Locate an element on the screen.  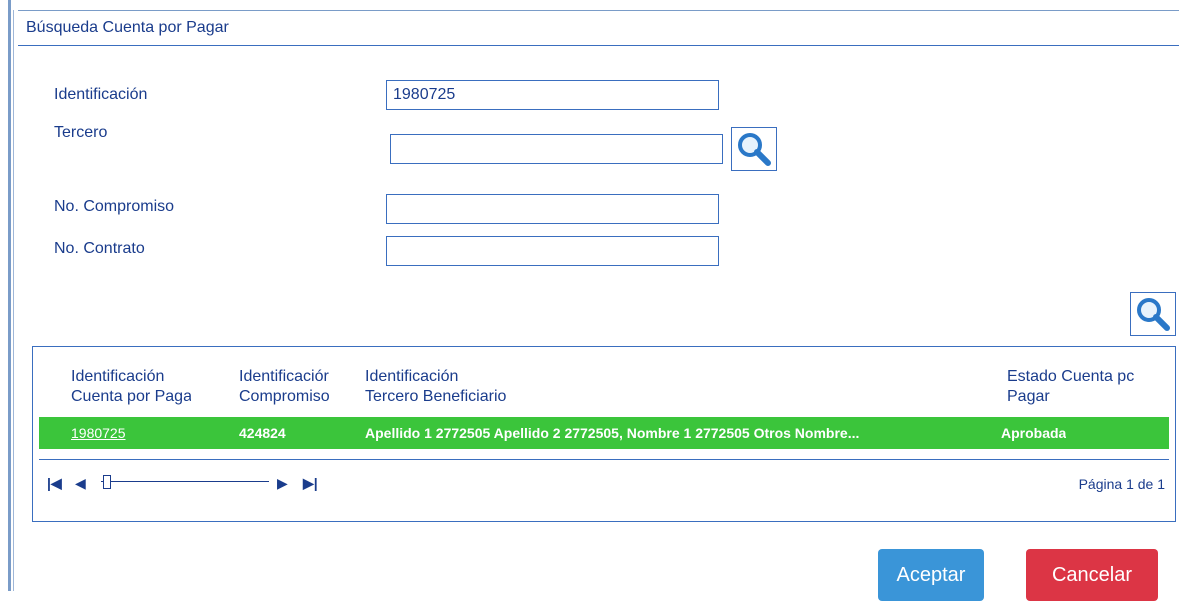
window-left-border-inner is located at coordinates (13, 300).